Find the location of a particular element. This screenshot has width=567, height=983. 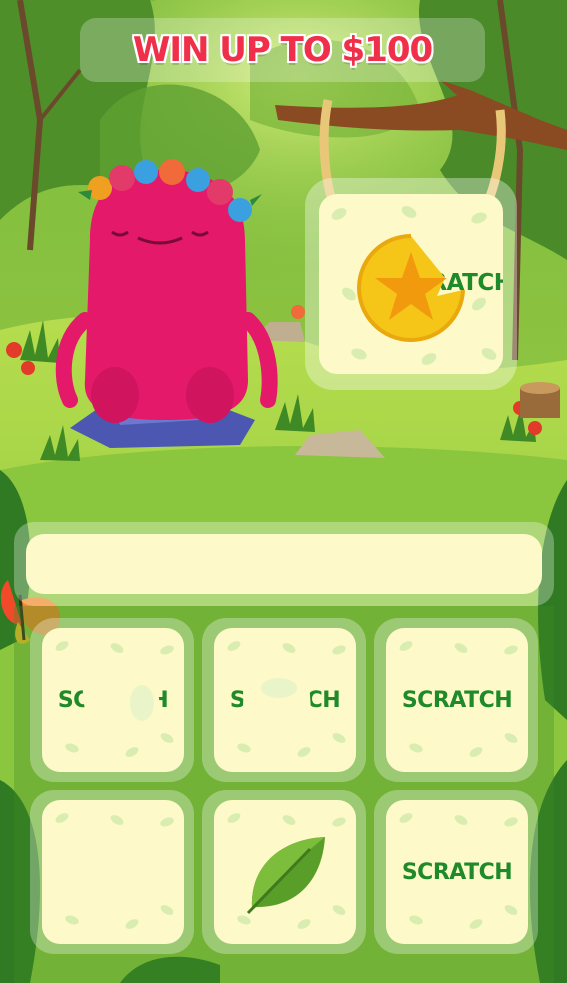

hanging-scratch-card: SCRATCH is located at coordinates (411, 284).